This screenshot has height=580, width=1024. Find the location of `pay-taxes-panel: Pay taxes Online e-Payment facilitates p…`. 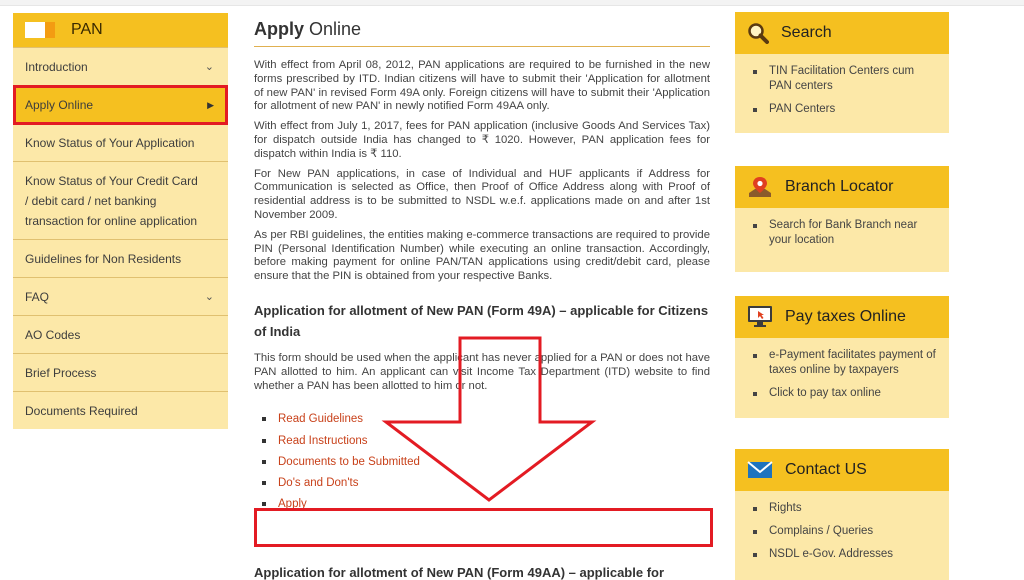

pay-taxes-panel: Pay taxes Online e-Payment facilitates p… is located at coordinates (842, 357).